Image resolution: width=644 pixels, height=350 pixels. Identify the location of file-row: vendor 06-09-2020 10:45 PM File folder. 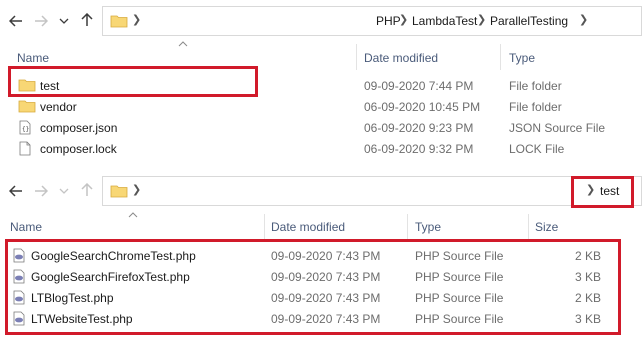
(322, 106).